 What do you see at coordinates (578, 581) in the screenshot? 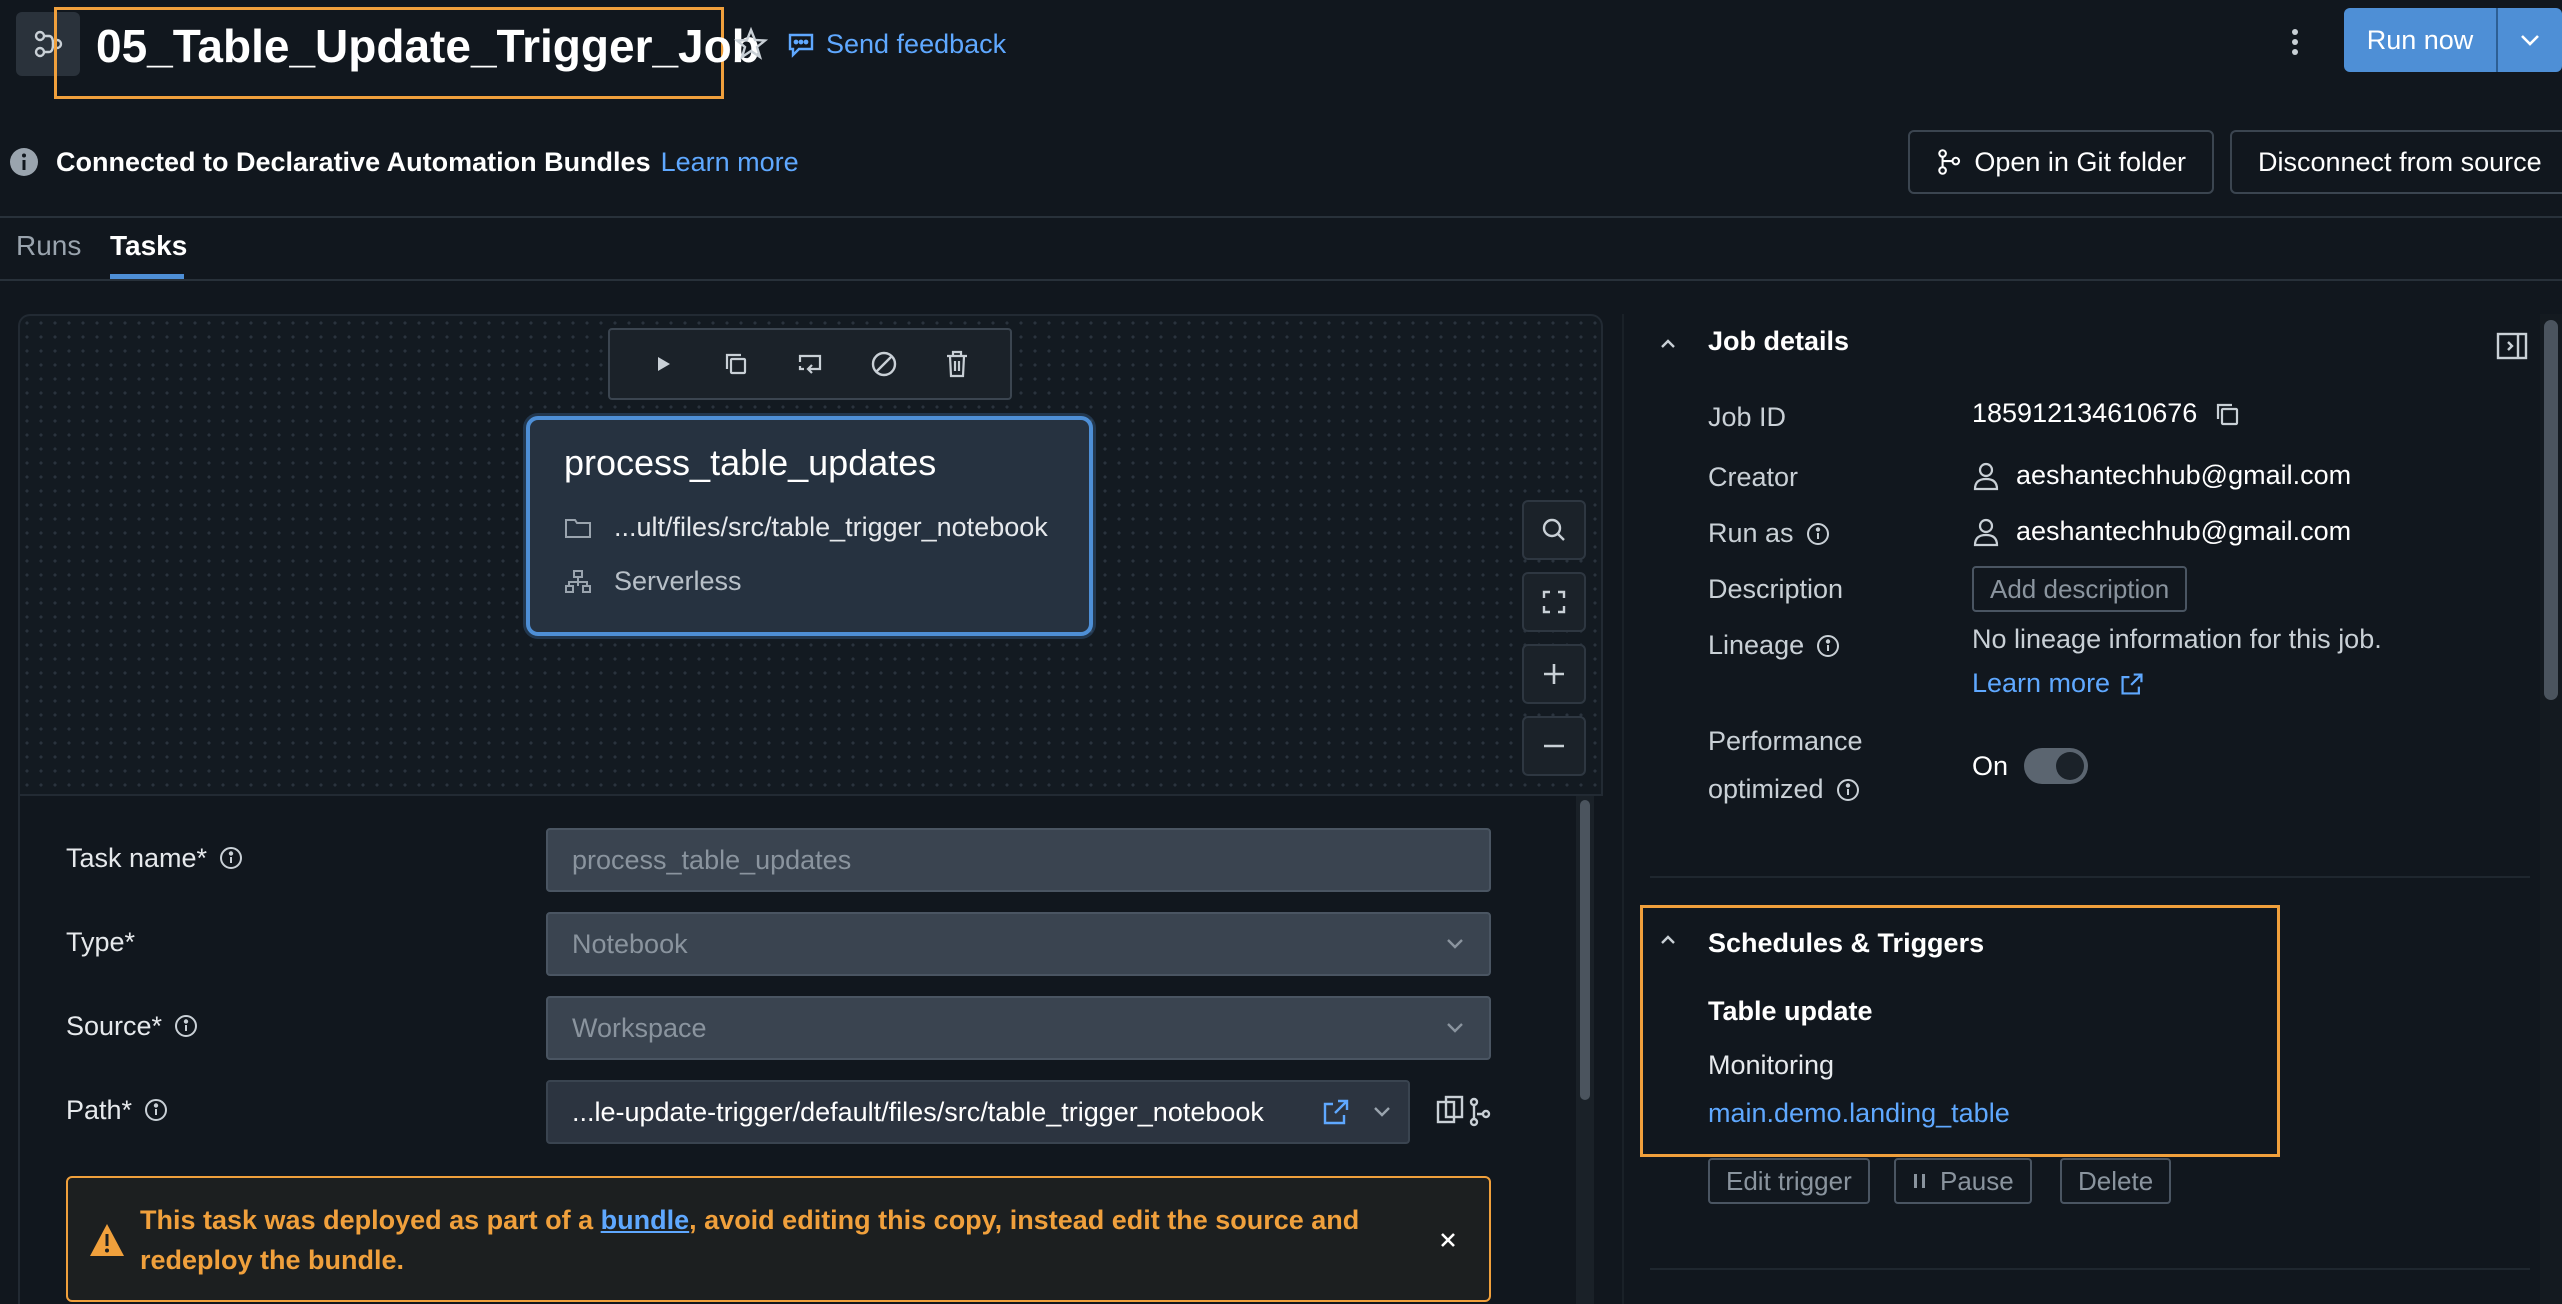
I see `compute-cluster-icon` at bounding box center [578, 581].